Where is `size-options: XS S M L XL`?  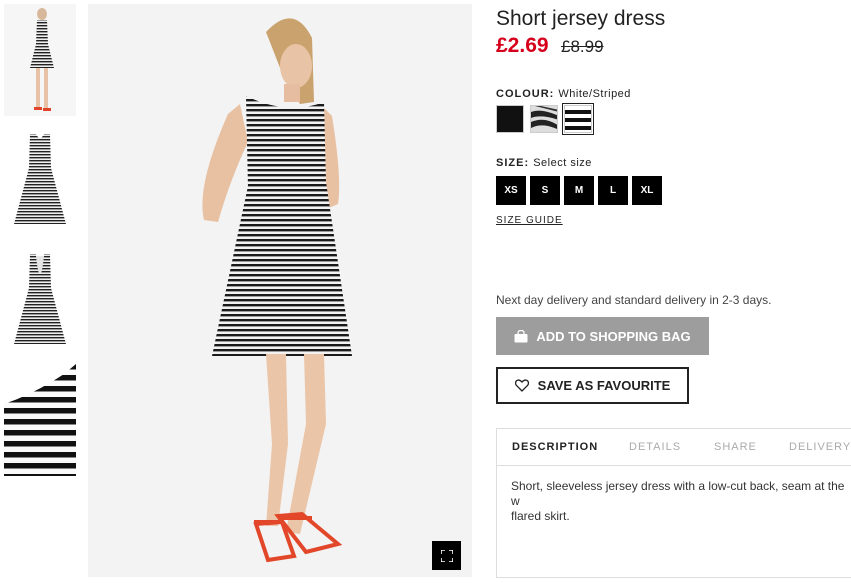 size-options: XS S M L XL is located at coordinates (581, 190).